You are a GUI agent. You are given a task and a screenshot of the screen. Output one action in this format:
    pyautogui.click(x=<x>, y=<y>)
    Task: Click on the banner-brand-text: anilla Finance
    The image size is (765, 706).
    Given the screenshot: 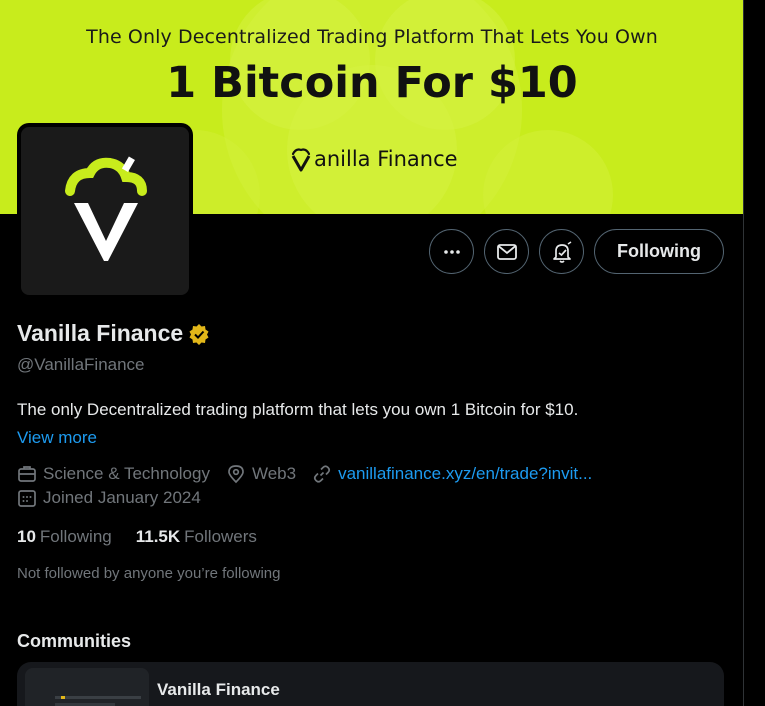 What is the action you would take?
    pyautogui.click(x=386, y=159)
    